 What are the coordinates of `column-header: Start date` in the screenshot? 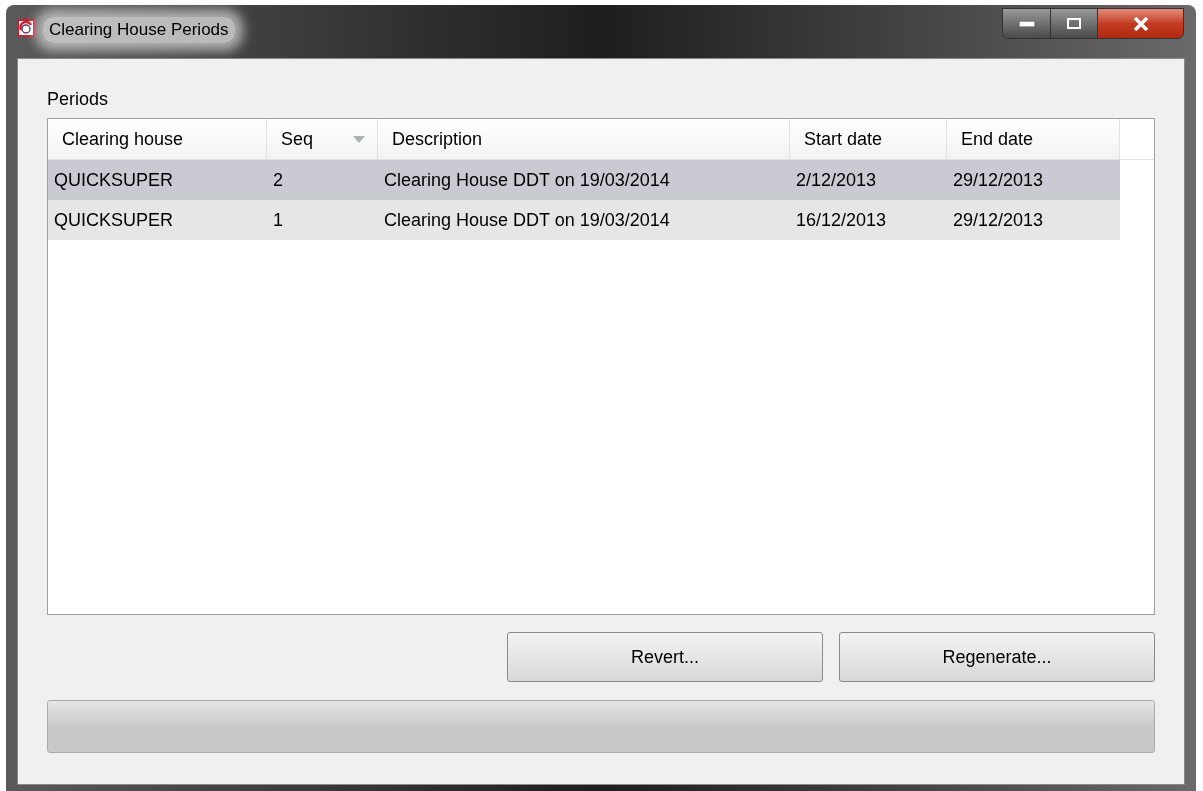 It's located at (868, 139).